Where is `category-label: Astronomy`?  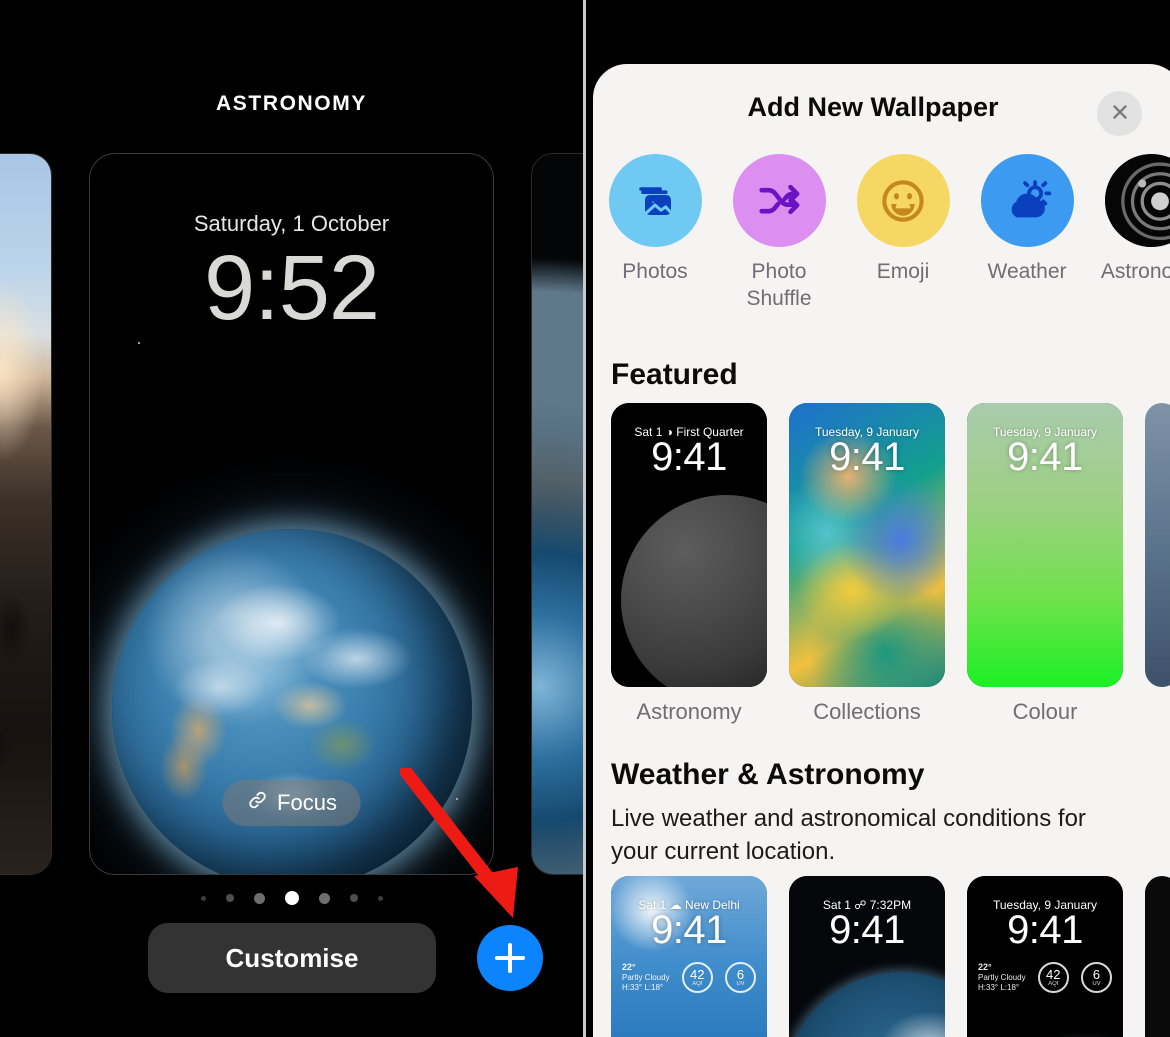
category-label: Astronomy is located at coordinates (1135, 271).